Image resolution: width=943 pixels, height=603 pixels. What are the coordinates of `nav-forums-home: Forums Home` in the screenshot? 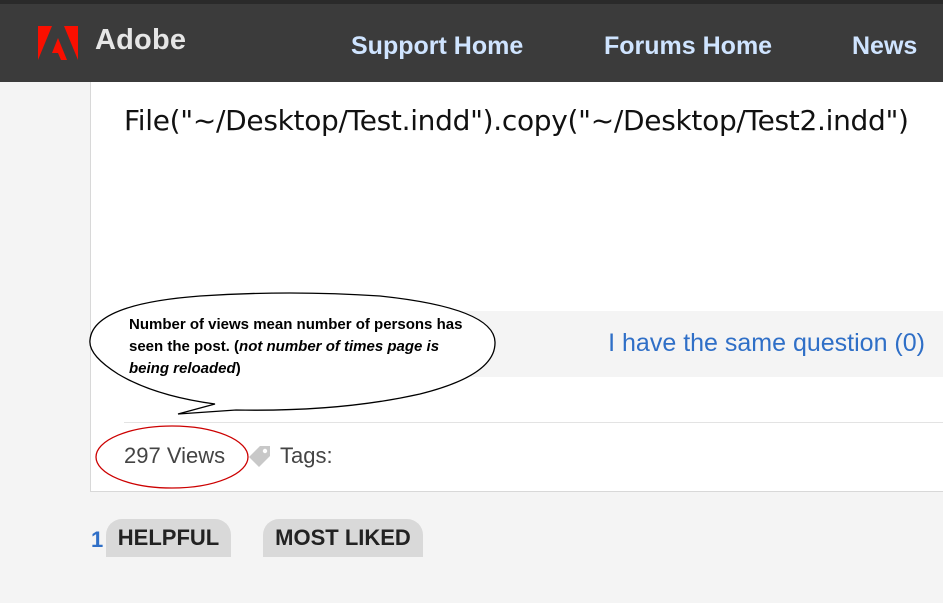 It's located at (688, 46).